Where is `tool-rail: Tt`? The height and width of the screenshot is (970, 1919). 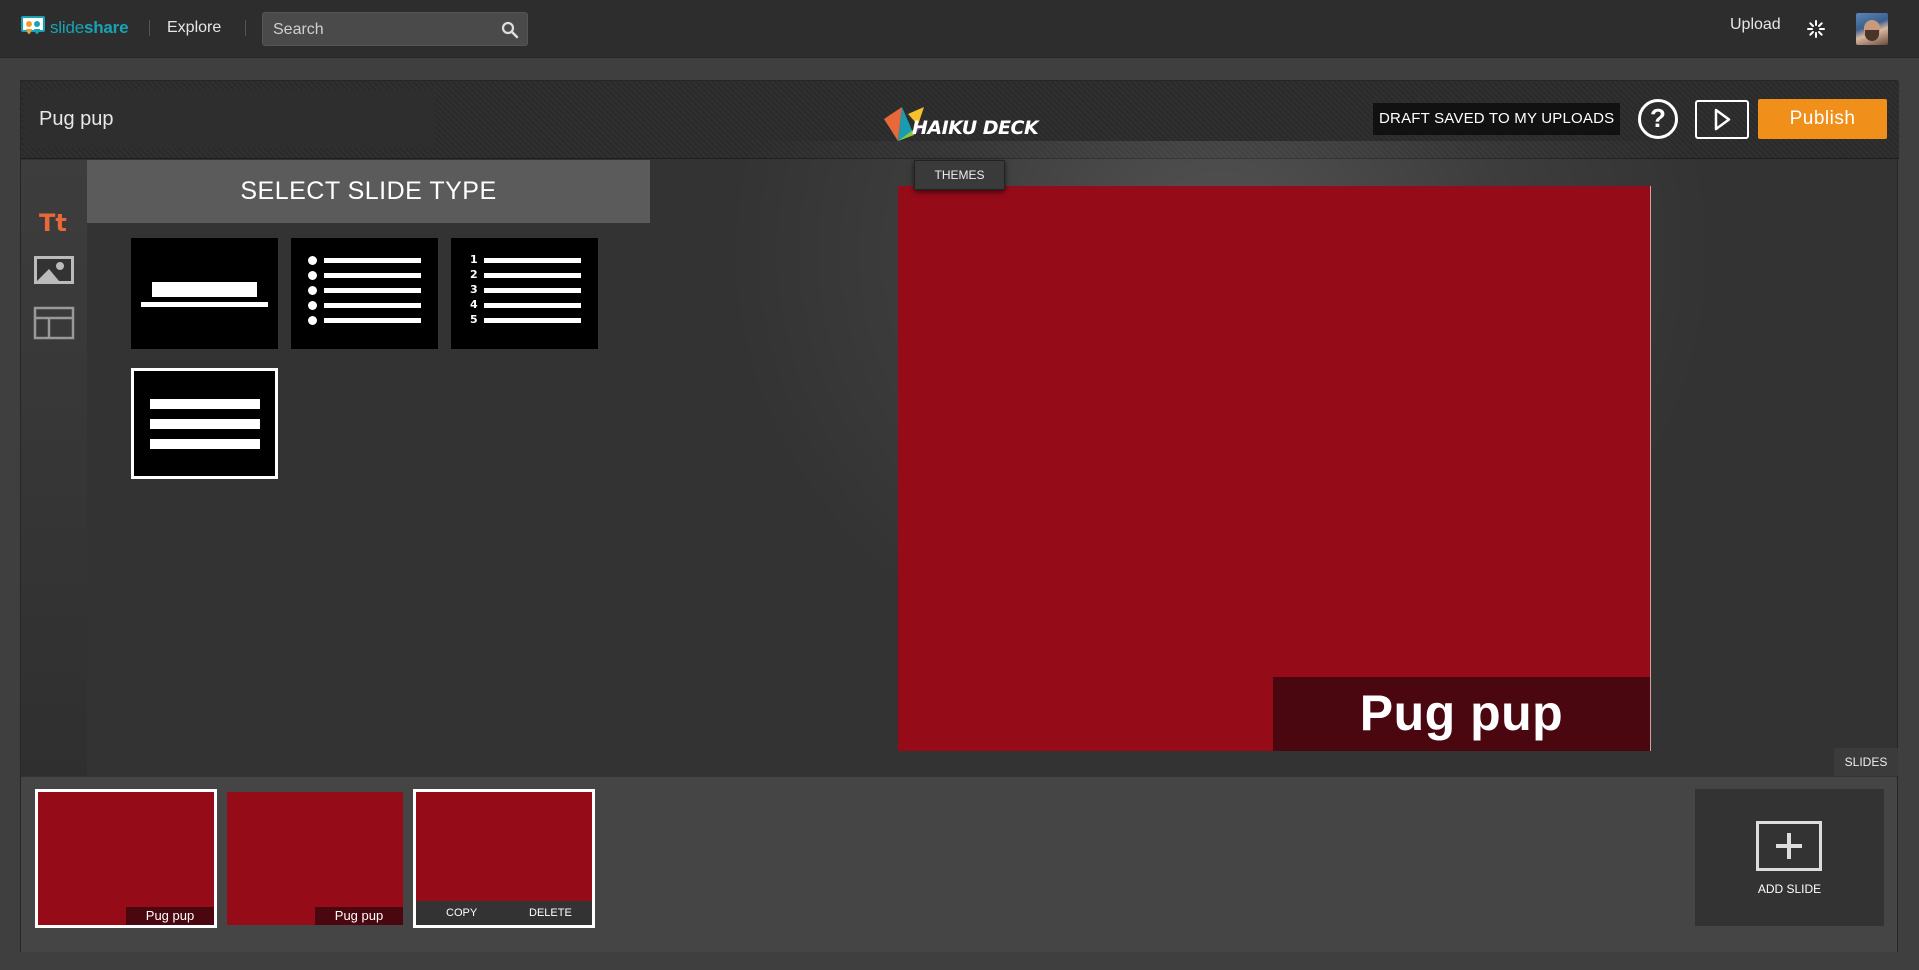
tool-rail: Tt is located at coordinates (54, 470).